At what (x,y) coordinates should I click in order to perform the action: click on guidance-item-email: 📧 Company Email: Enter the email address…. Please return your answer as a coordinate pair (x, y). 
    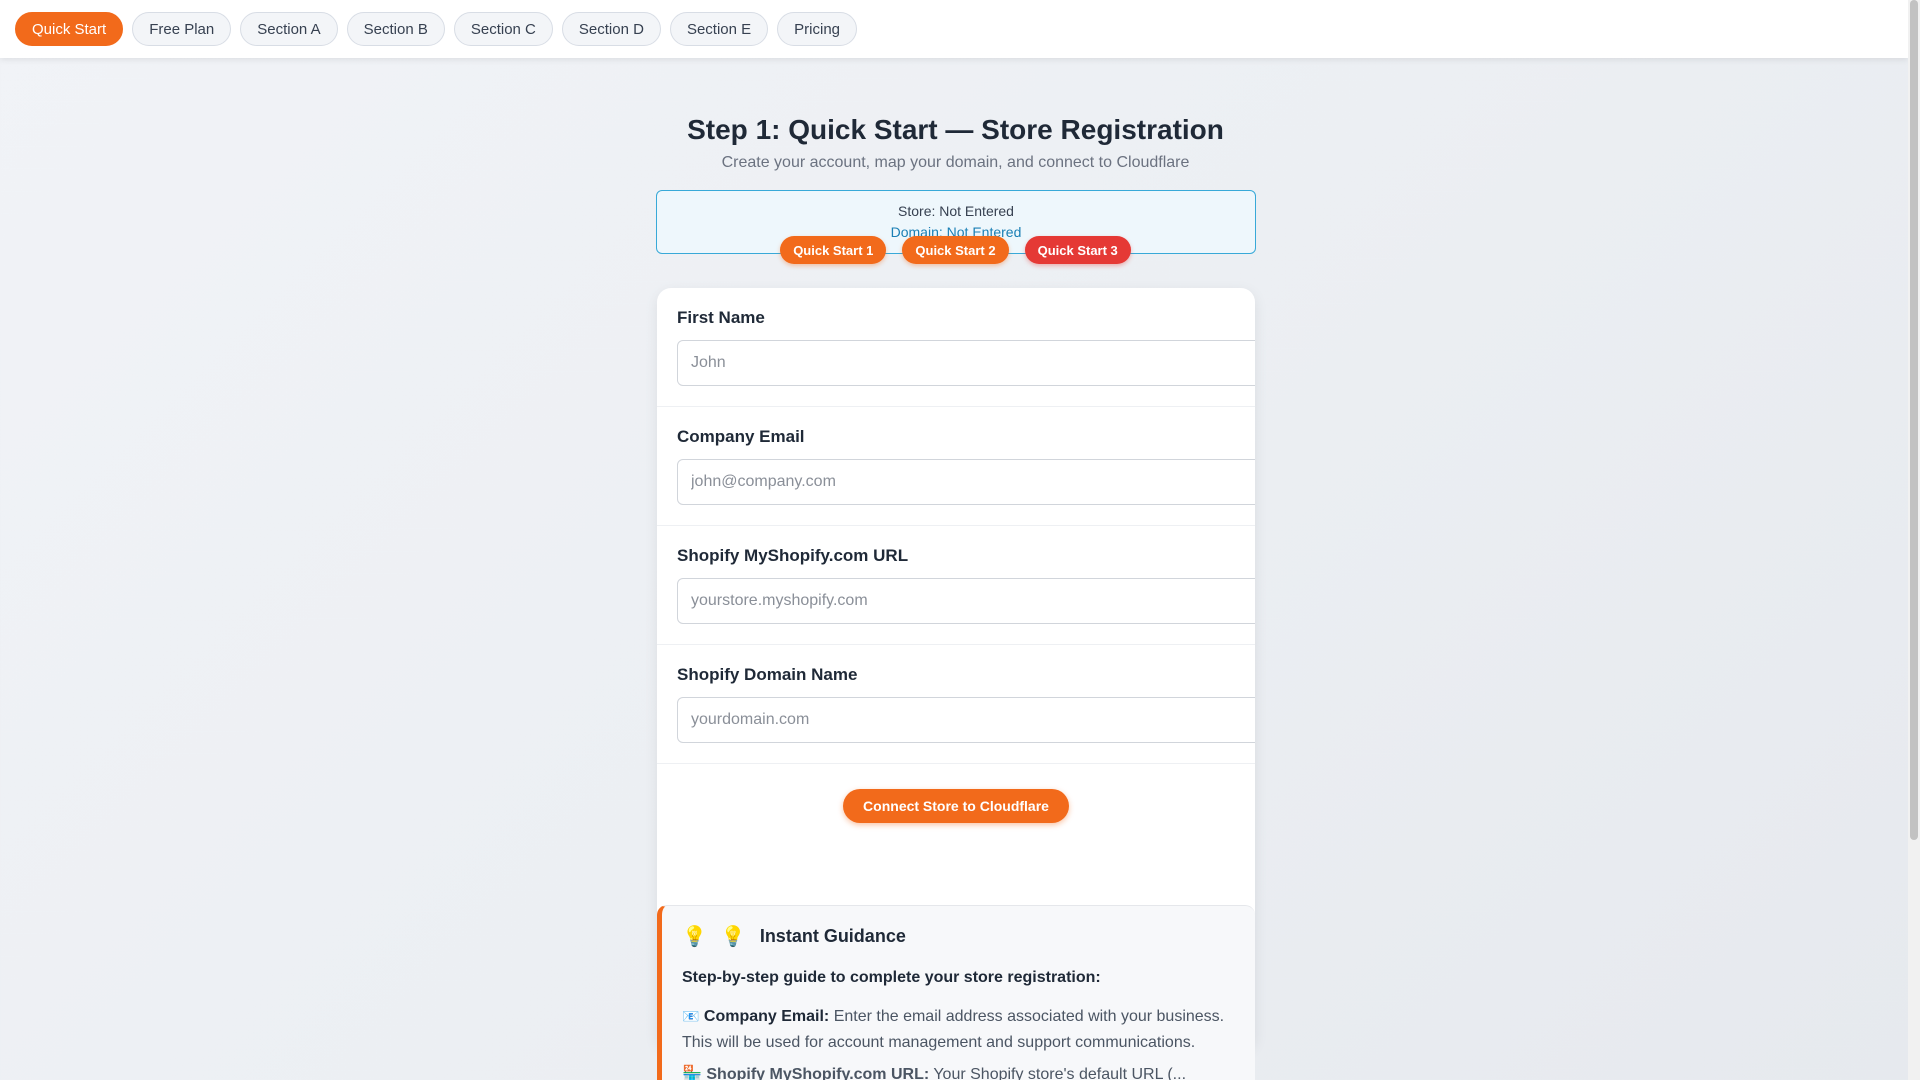
    Looking at the image, I should click on (958, 1029).